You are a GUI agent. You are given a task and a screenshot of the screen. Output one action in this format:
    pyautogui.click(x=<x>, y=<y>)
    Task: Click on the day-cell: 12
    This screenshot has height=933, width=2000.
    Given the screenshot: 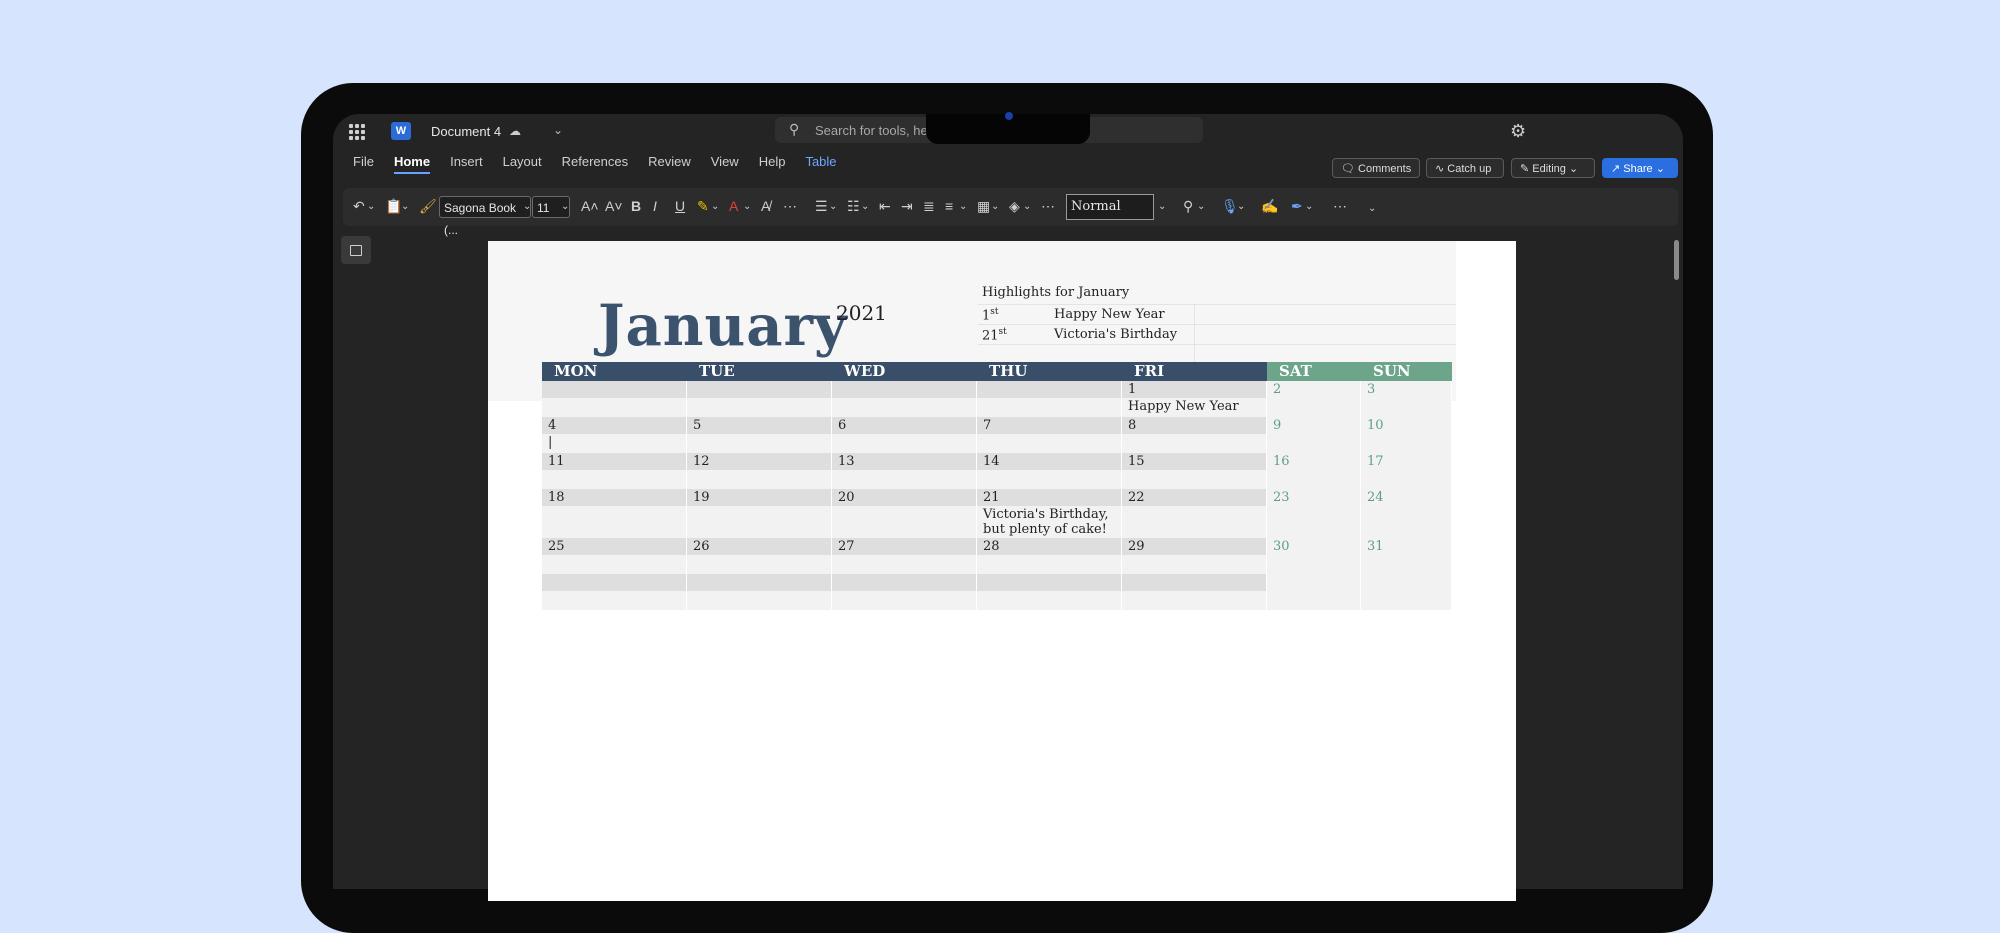 What is the action you would take?
    pyautogui.click(x=759, y=471)
    